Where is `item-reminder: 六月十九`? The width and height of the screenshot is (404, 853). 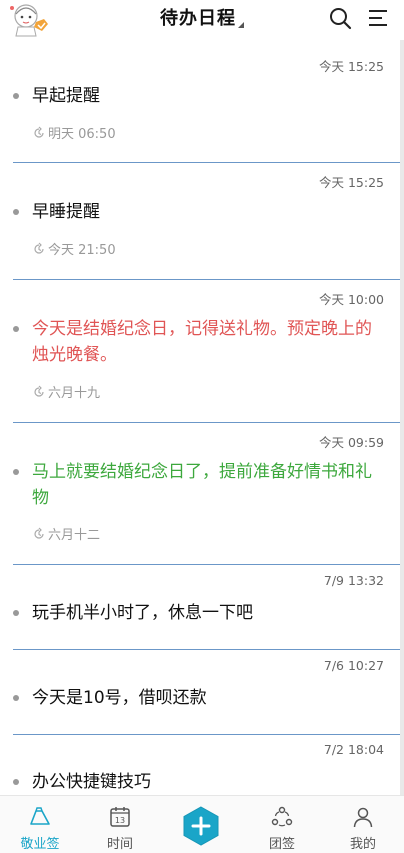
item-reminder: 六月十九 is located at coordinates (66, 391).